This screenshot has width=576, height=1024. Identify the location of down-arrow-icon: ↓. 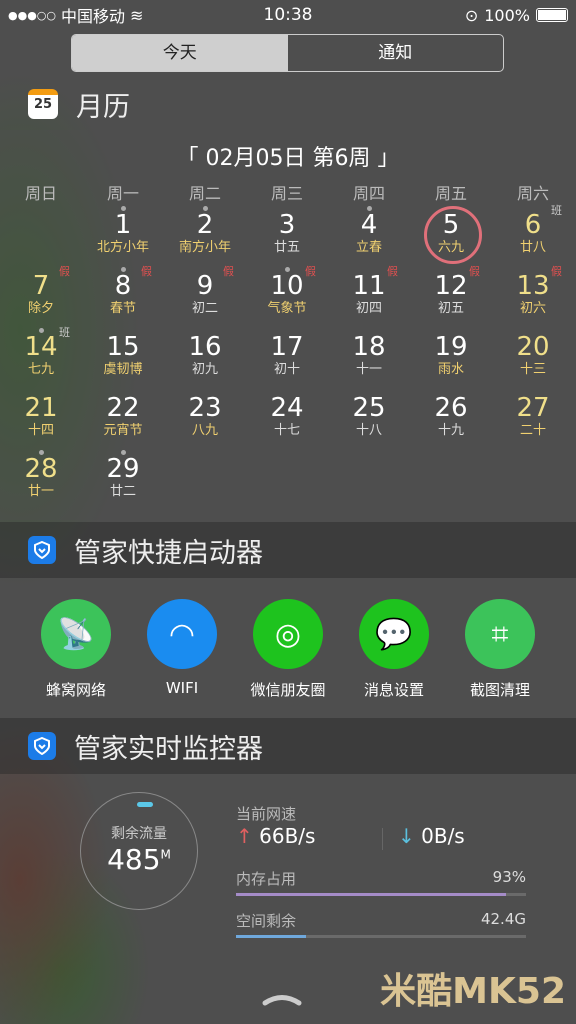
(406, 836).